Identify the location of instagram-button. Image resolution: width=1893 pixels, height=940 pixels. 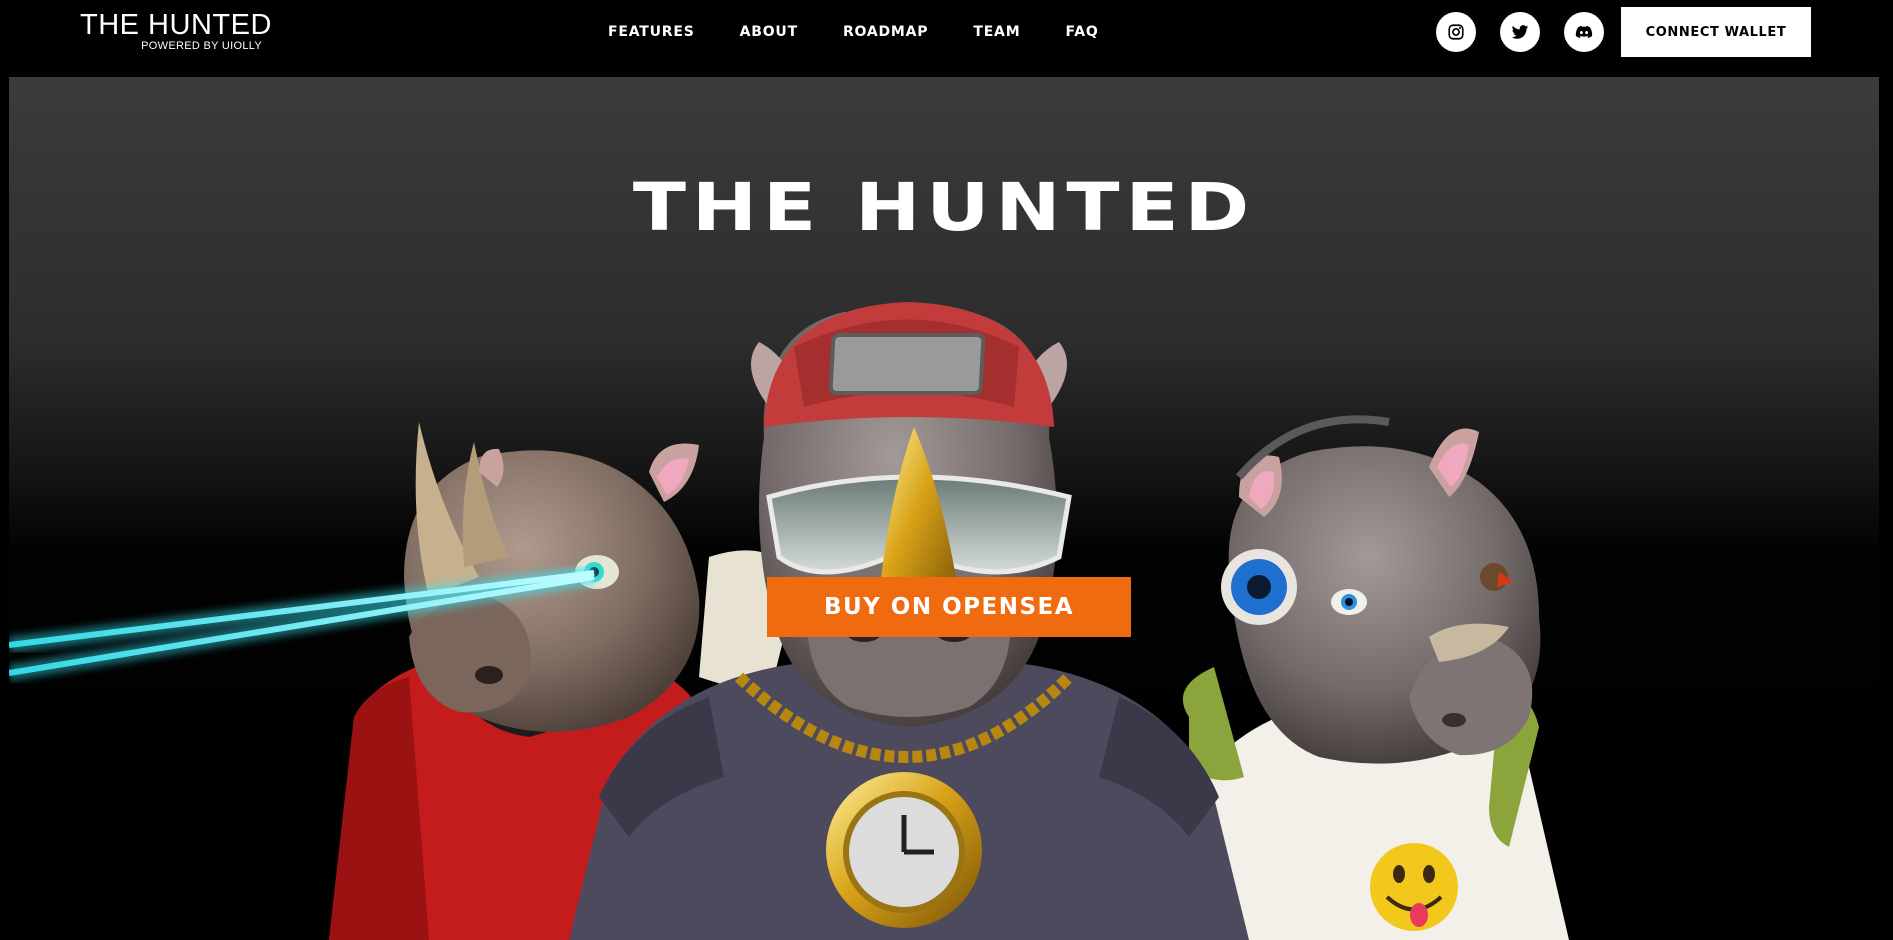
(1456, 32).